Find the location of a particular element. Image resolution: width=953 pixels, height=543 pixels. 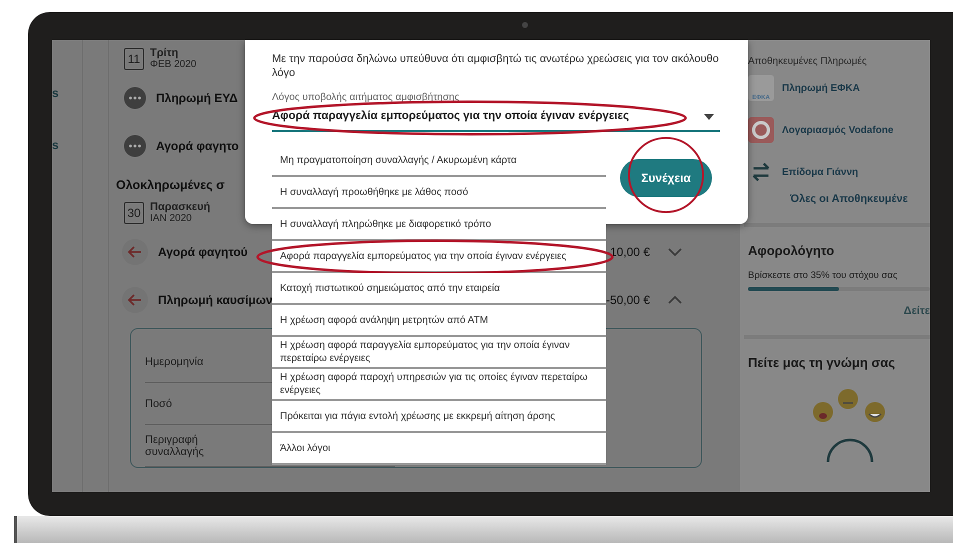

transaction-title: Αγορά φαγητο is located at coordinates (197, 146).